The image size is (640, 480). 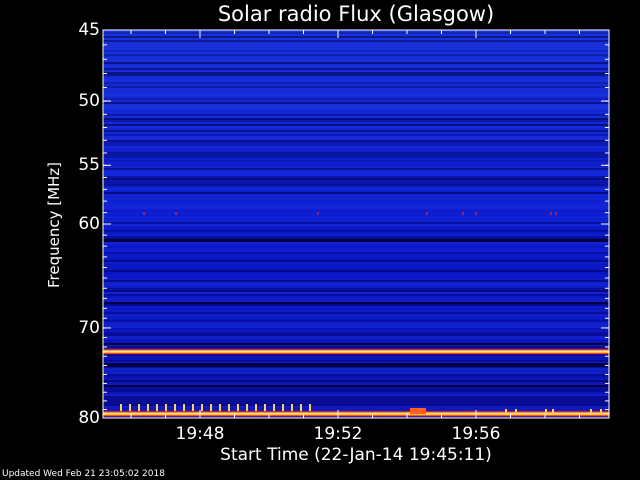 I want to click on y-tick-label: 50, so click(x=89, y=101).